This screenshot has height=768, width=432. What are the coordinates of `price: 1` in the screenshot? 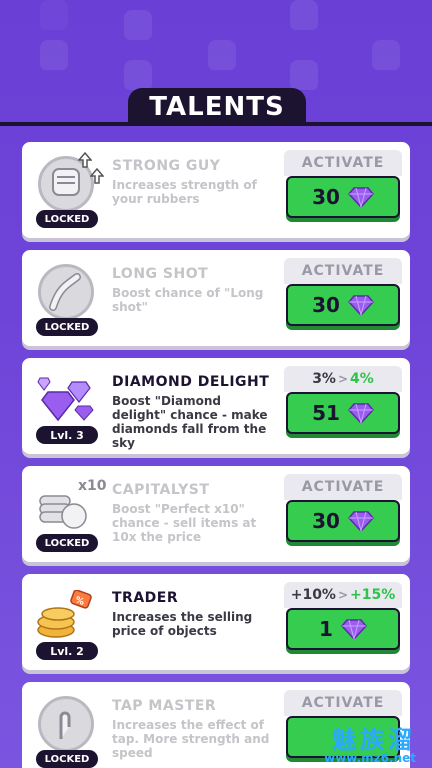 It's located at (326, 629).